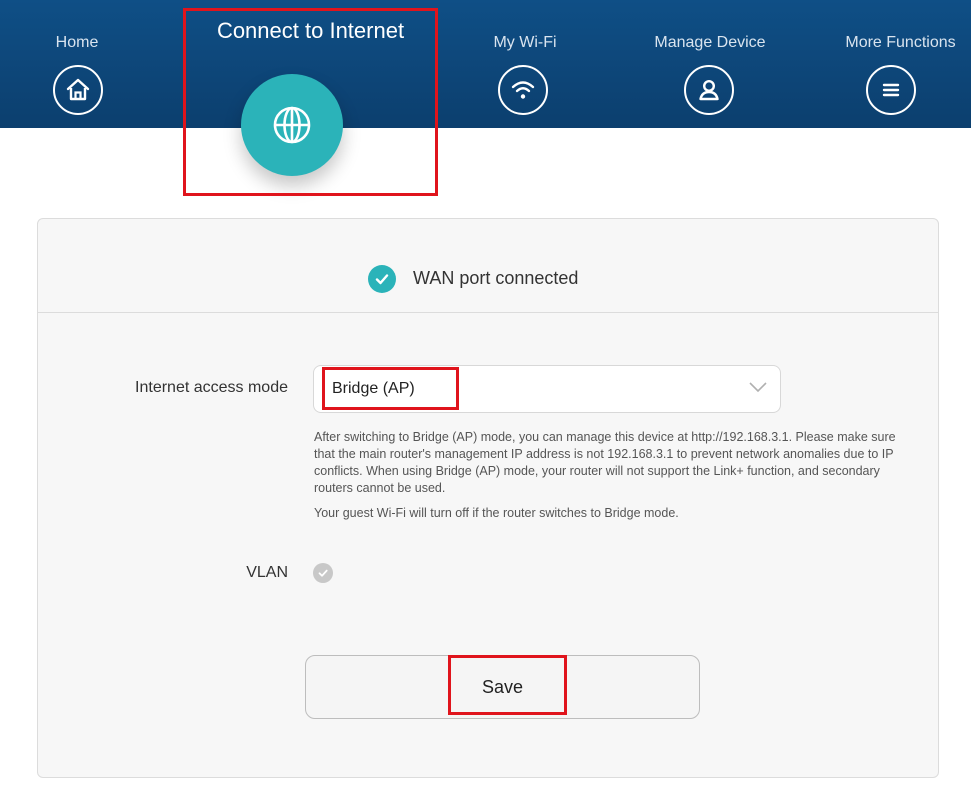 The width and height of the screenshot is (971, 802). What do you see at coordinates (373, 388) in the screenshot?
I see `access-mode-value: Bridge (AP)` at bounding box center [373, 388].